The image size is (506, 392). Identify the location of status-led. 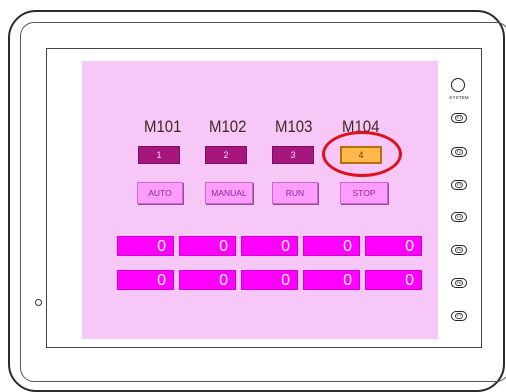
(38, 302).